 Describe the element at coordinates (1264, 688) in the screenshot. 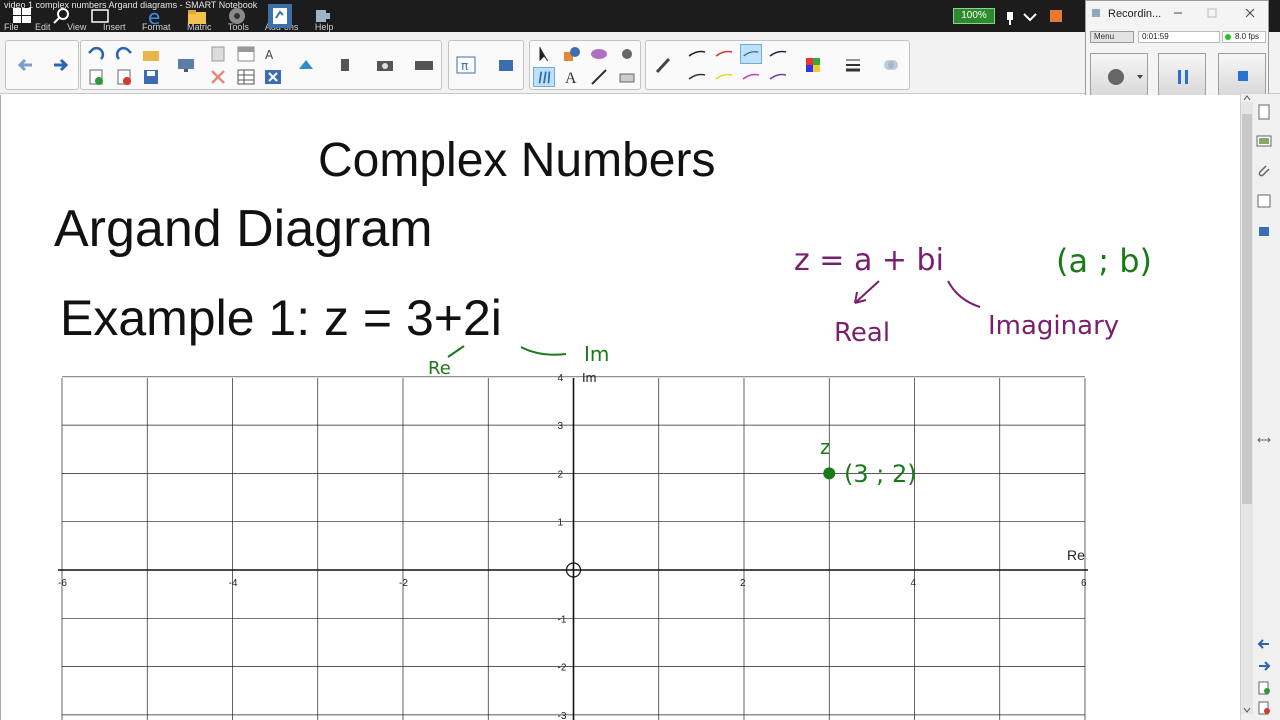

I see `add-page-icon` at that location.